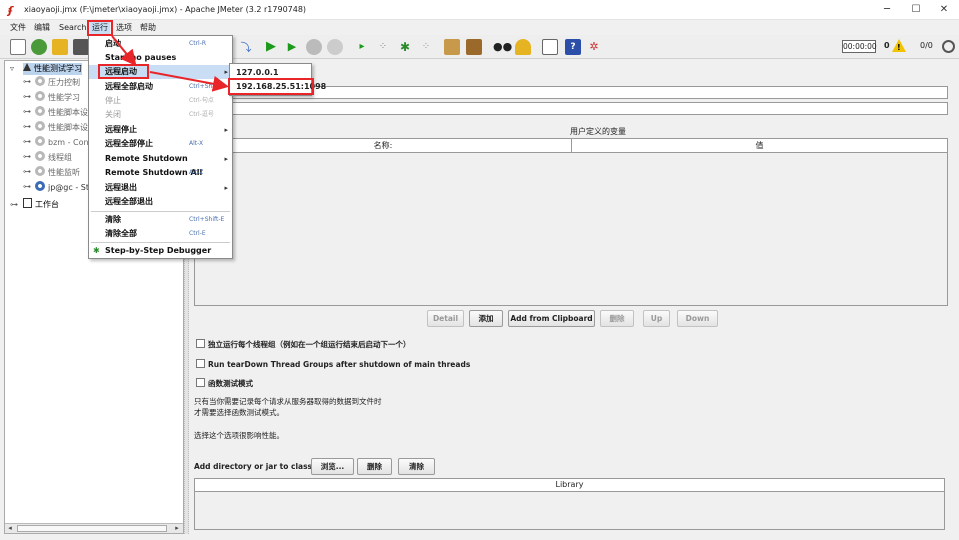  Describe the element at coordinates (445, 318) in the screenshot. I see `detail-button: Detail` at that location.